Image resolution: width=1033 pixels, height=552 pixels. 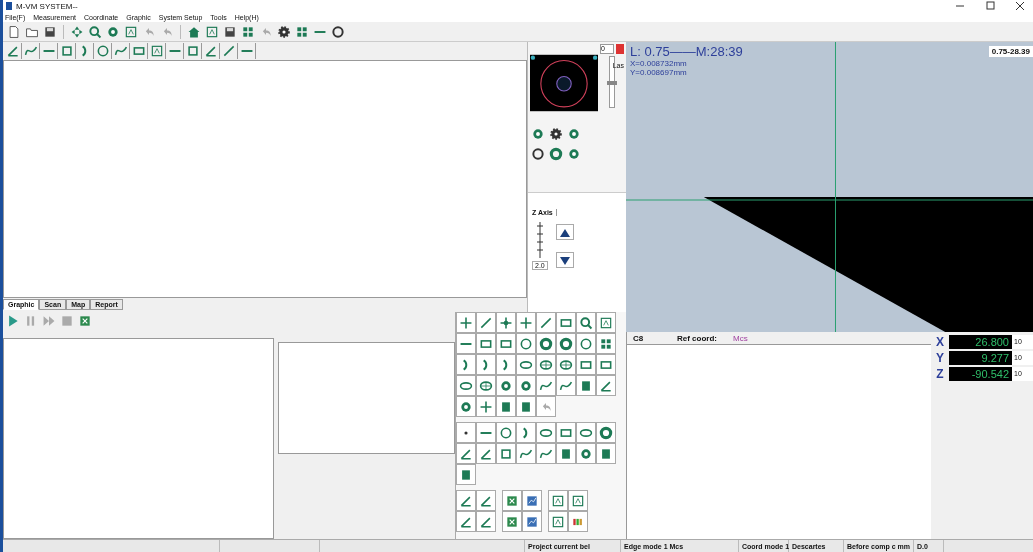 I want to click on slider-thumb, so click(x=612, y=82).